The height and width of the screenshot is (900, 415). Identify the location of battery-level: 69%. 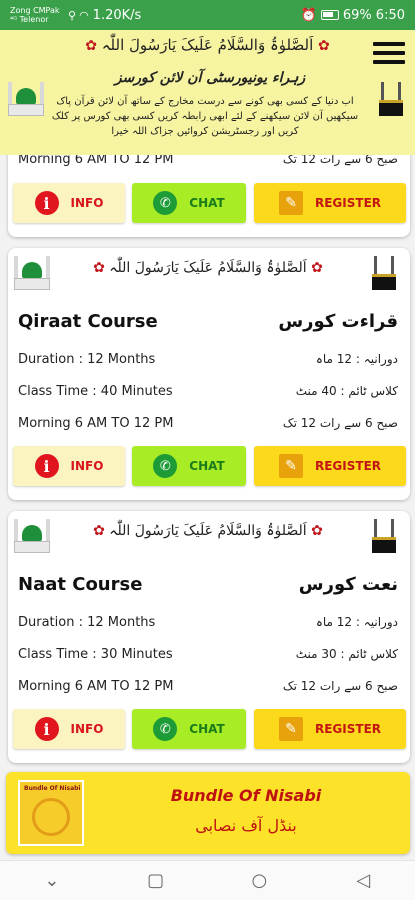
(357, 15).